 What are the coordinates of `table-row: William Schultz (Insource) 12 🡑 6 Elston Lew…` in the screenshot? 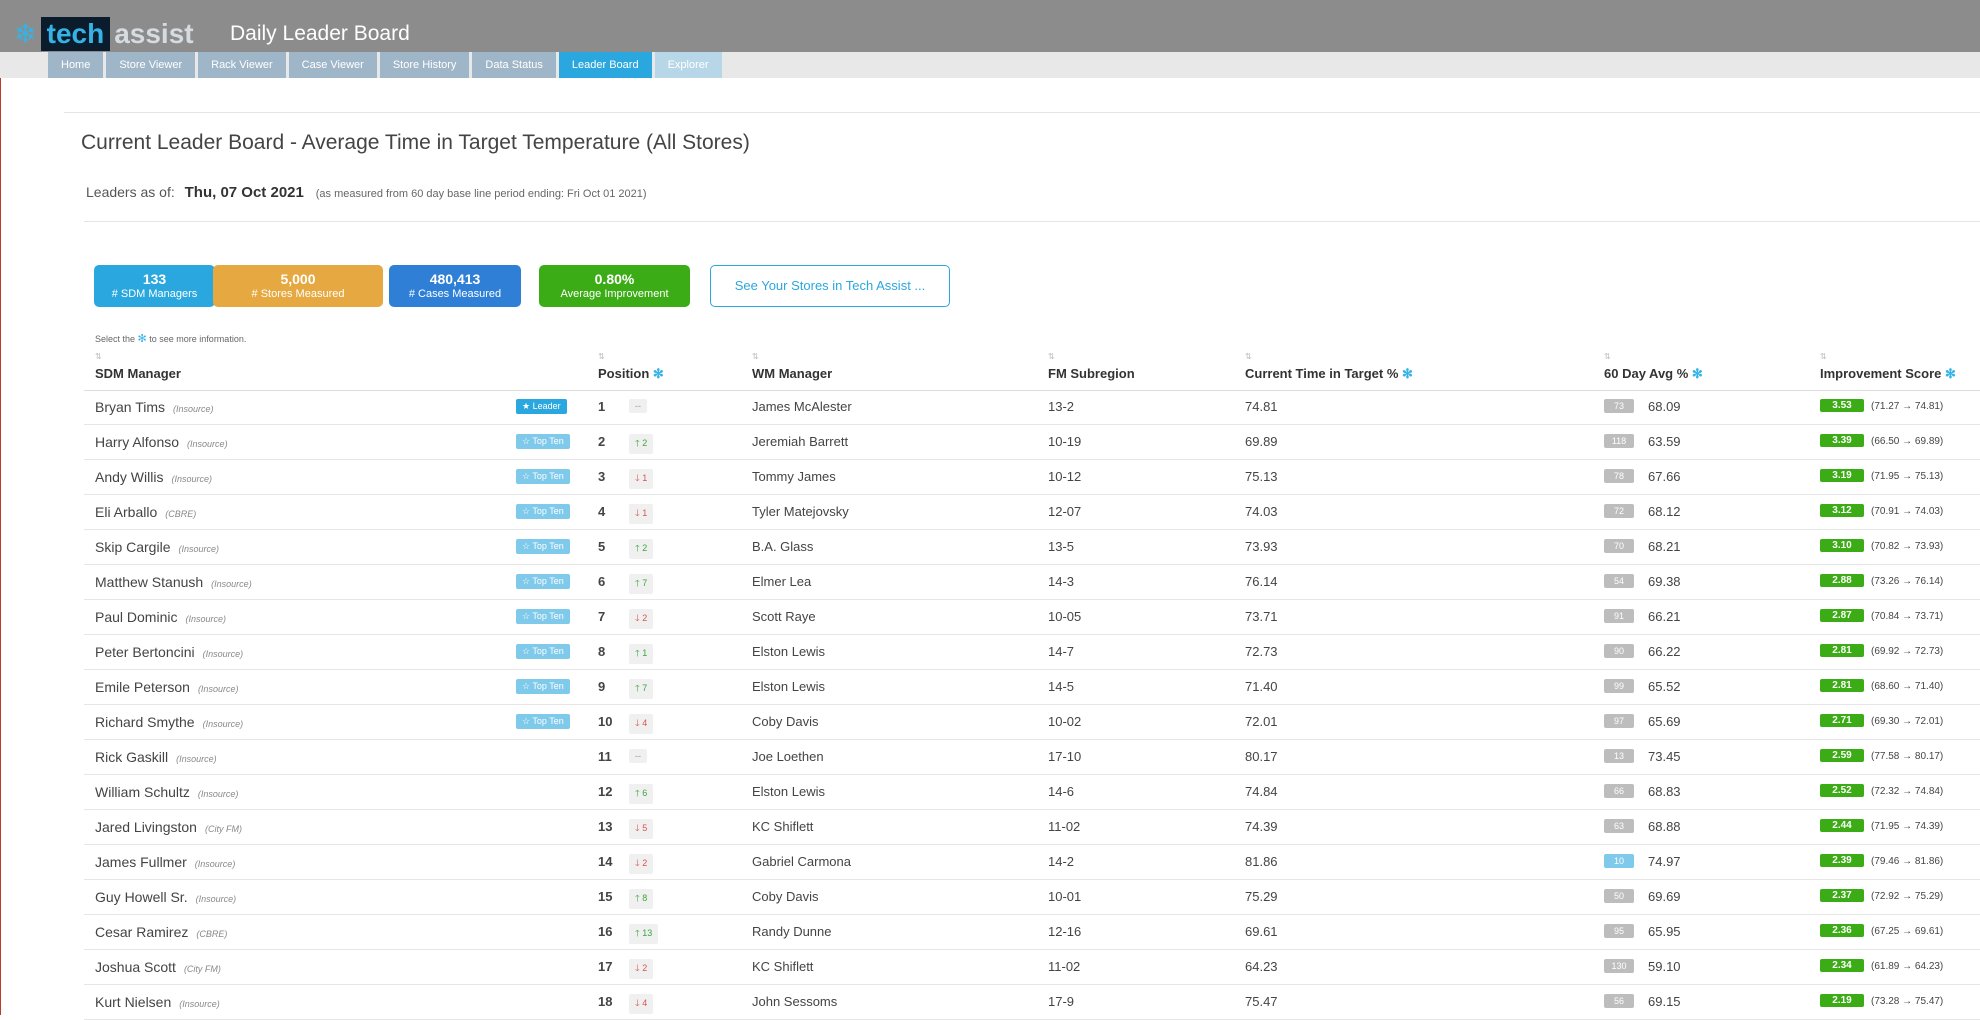 It's located at (1032, 792).